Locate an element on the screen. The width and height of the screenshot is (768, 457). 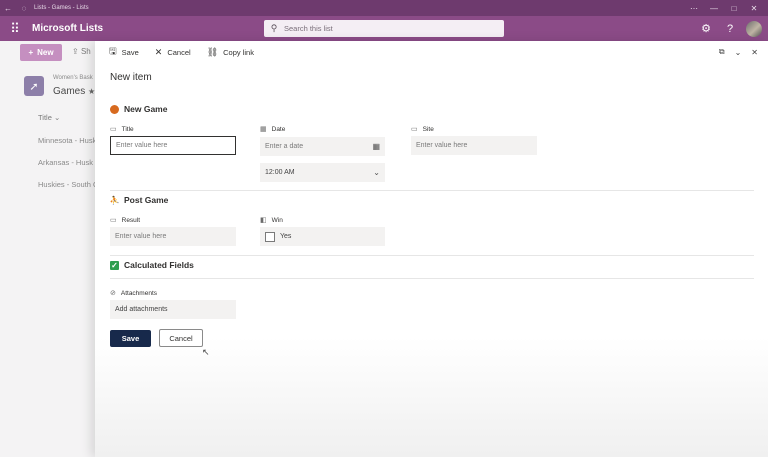
save-icon: 🖫 is located at coordinates (113, 51).